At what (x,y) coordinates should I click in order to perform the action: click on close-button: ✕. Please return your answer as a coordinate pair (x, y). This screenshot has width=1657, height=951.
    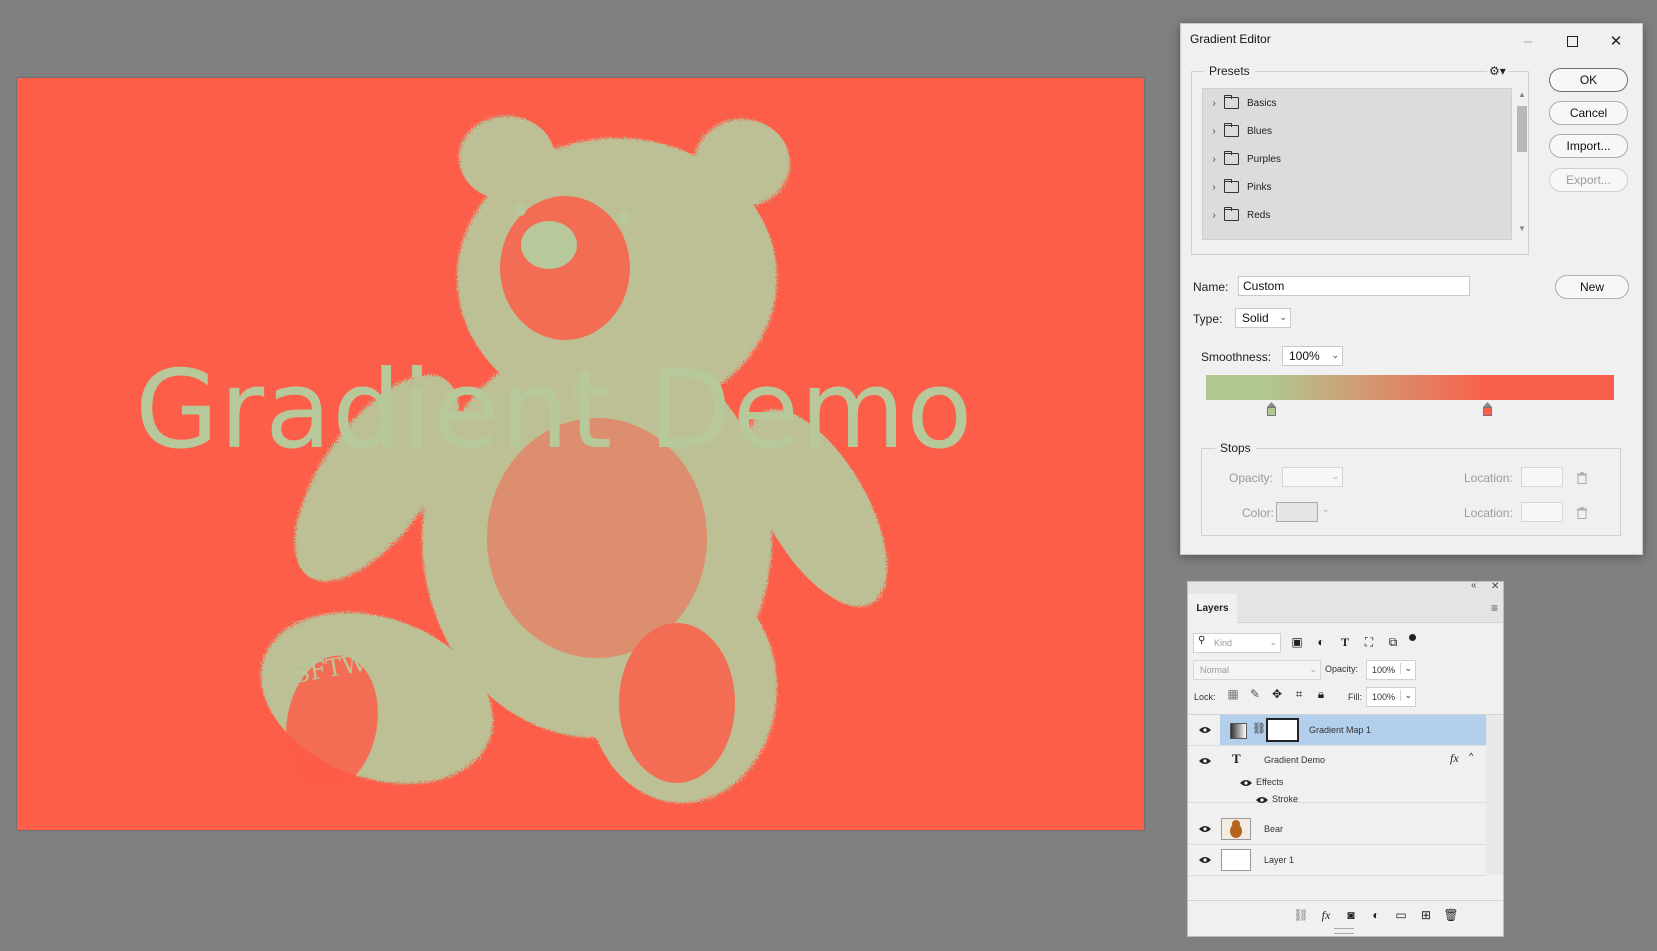
    Looking at the image, I should click on (1616, 41).